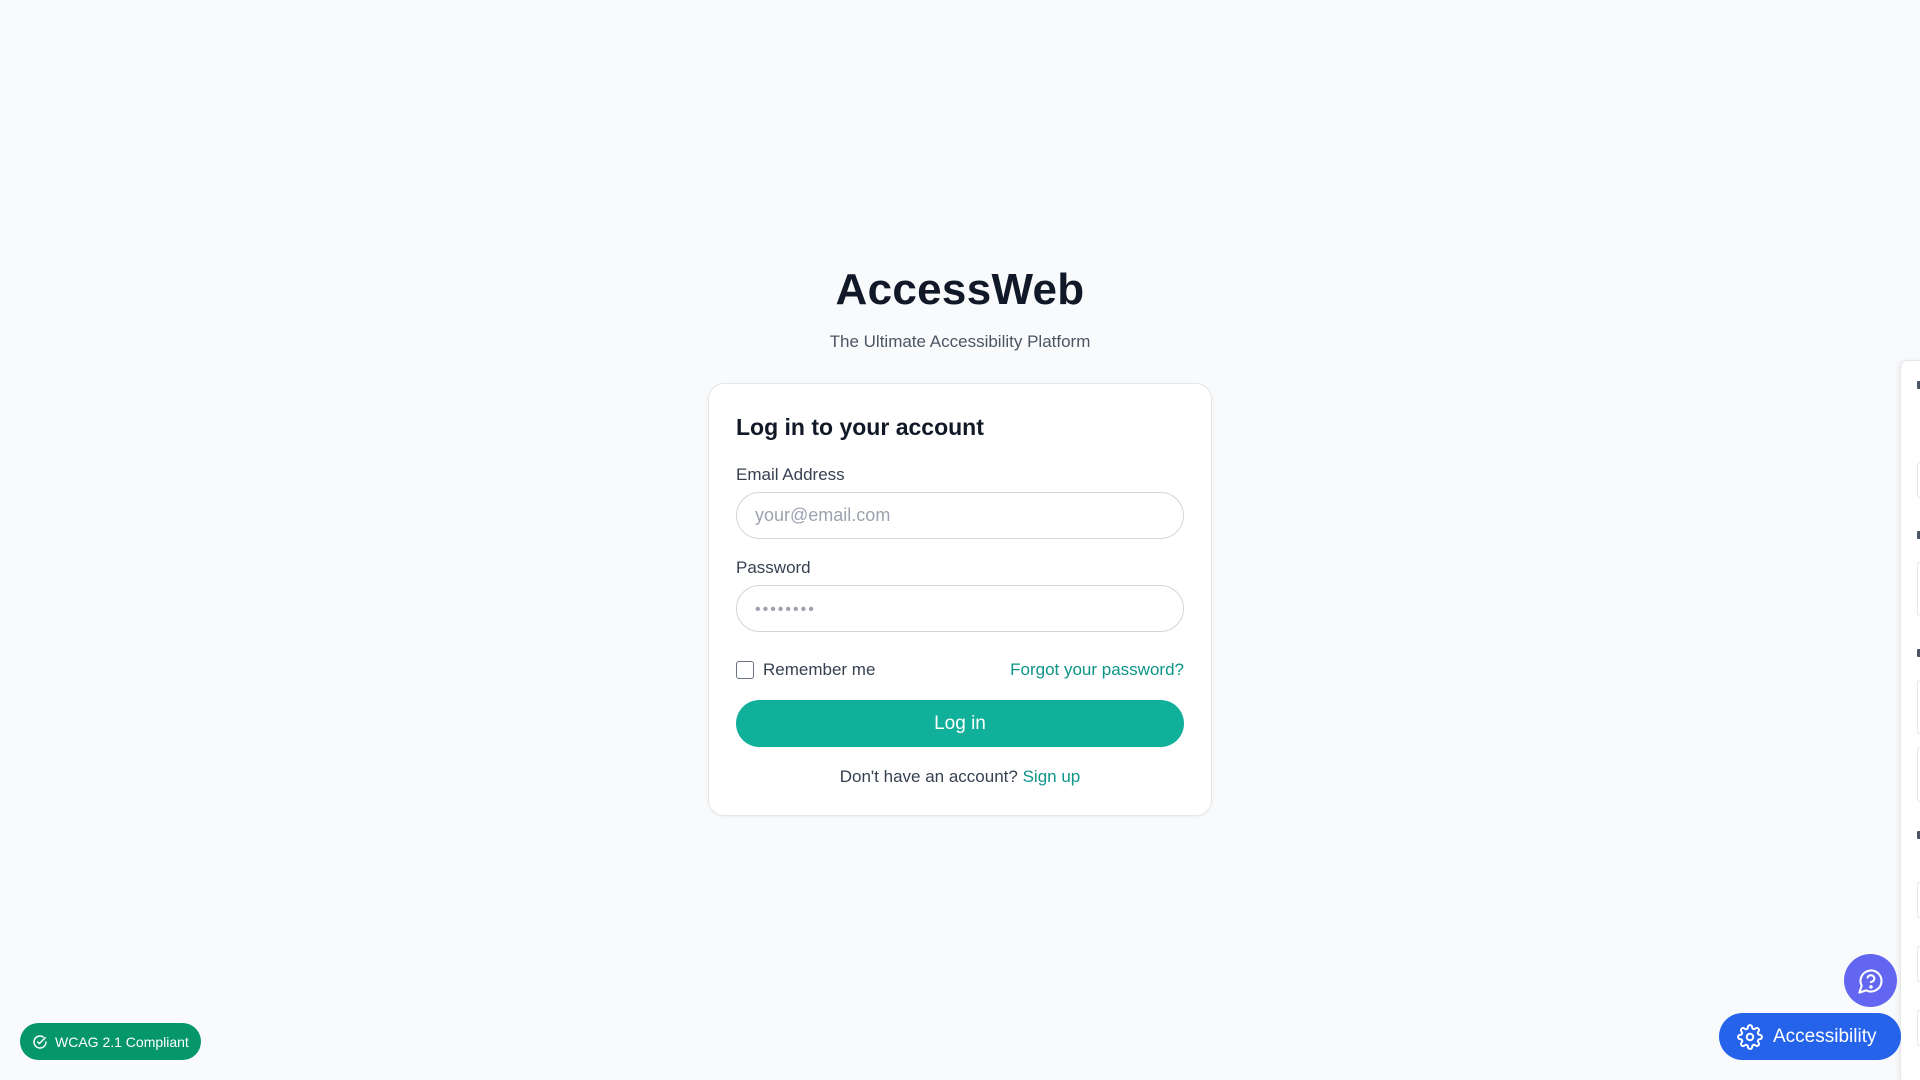 Image resolution: width=1920 pixels, height=1080 pixels. I want to click on remember-me: Remember me, so click(805, 670).